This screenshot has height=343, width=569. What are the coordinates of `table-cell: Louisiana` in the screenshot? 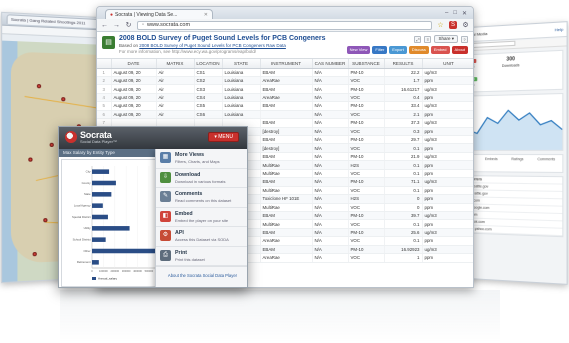 It's located at (241, 89).